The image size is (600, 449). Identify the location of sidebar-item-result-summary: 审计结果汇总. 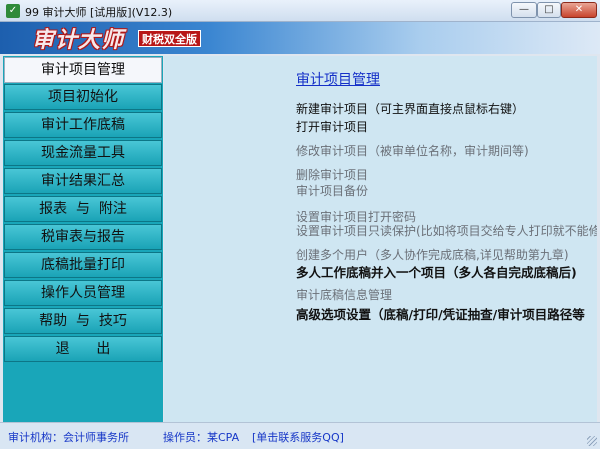
(83, 181).